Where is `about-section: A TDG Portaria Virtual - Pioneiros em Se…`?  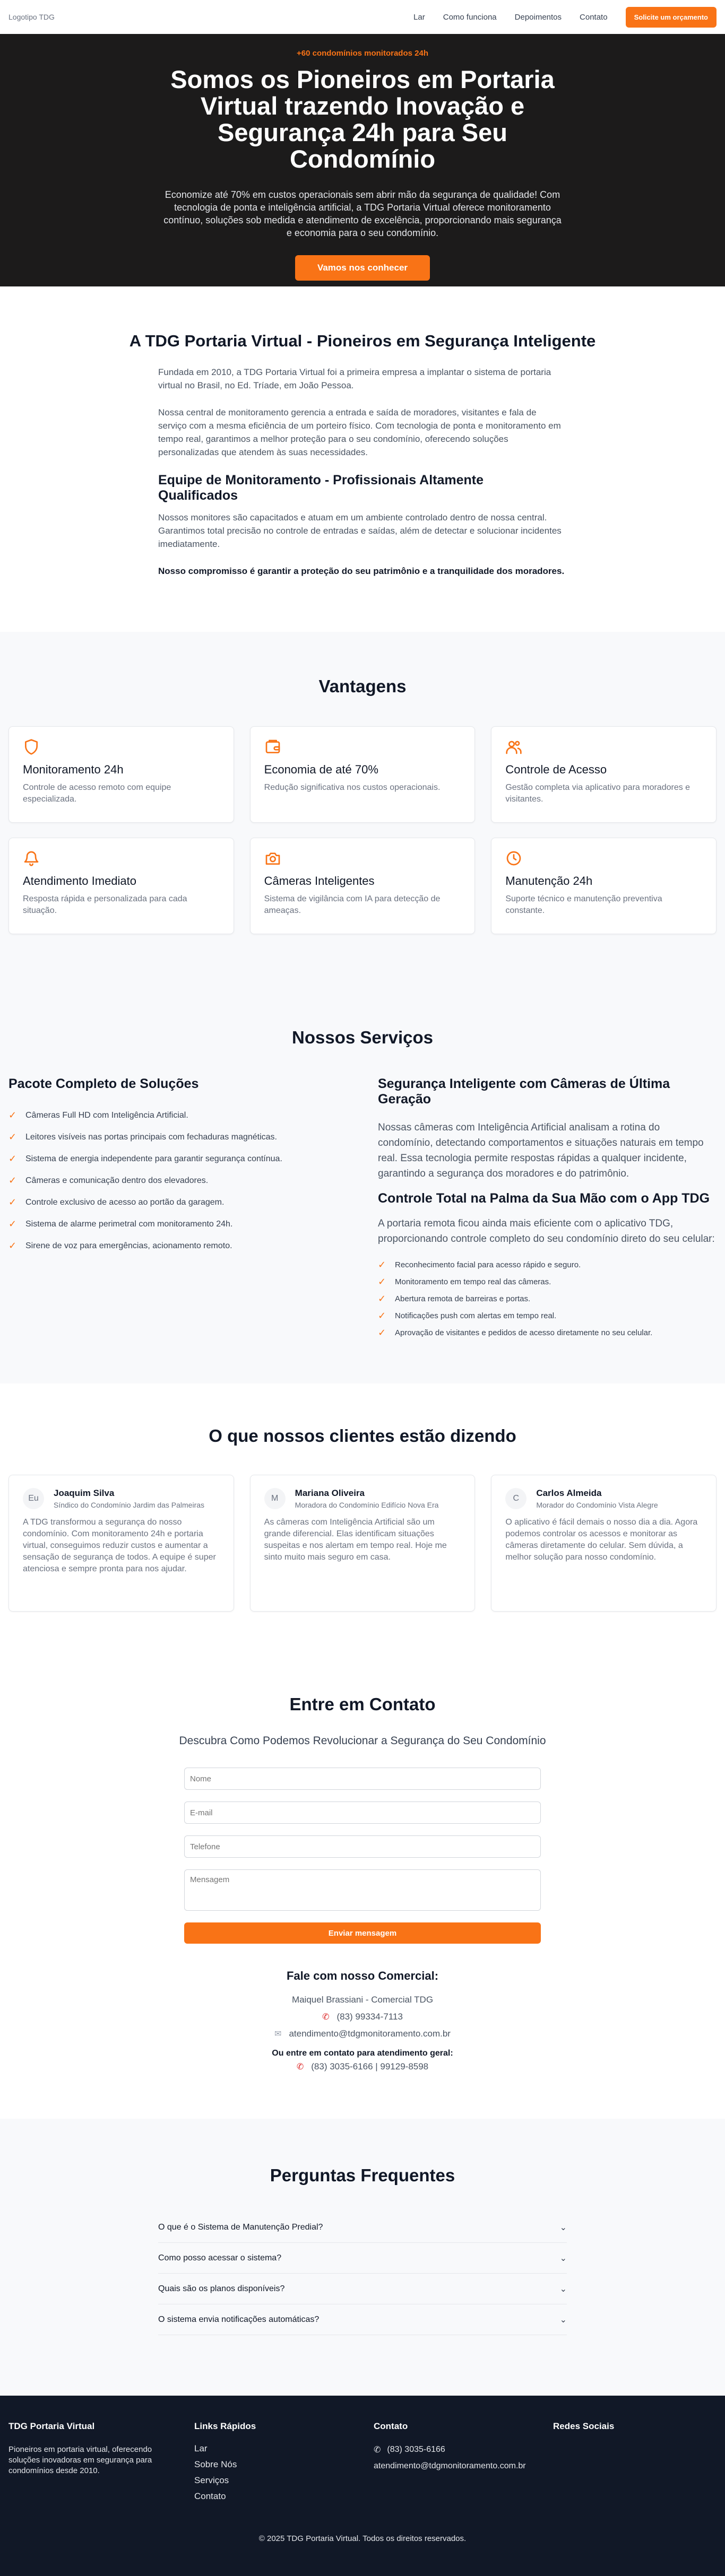
about-section: A TDG Portaria Virtual - Pioneiros em Se… is located at coordinates (362, 459).